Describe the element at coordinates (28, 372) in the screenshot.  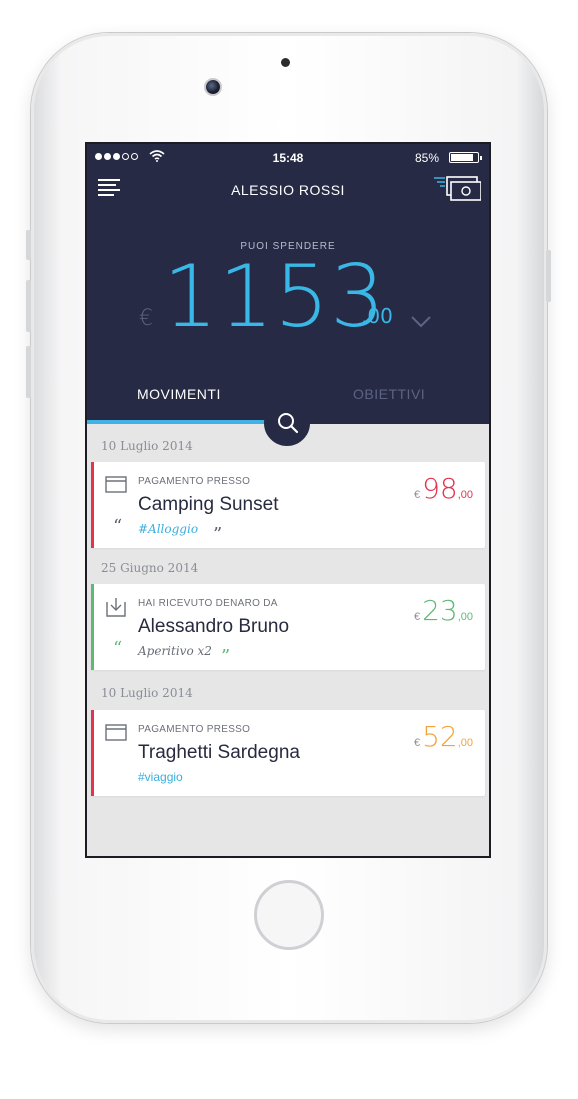
I see `volume-down-button` at that location.